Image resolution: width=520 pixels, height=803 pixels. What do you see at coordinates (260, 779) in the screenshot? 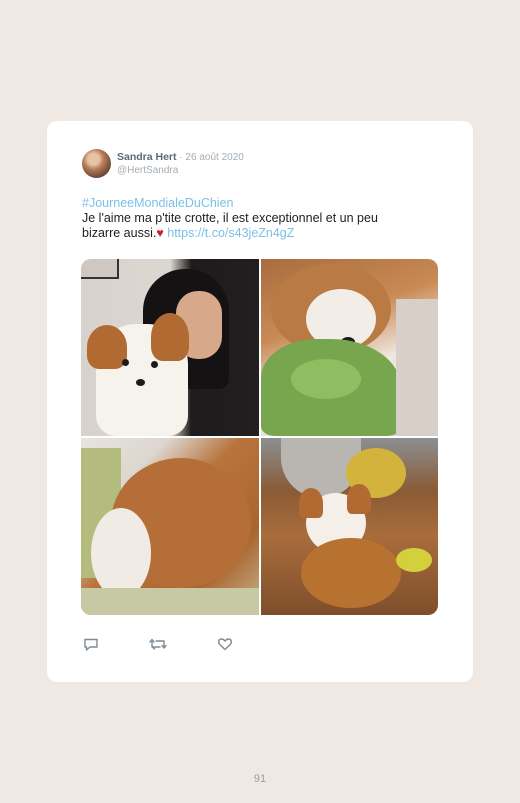
I see `page-number: 91` at bounding box center [260, 779].